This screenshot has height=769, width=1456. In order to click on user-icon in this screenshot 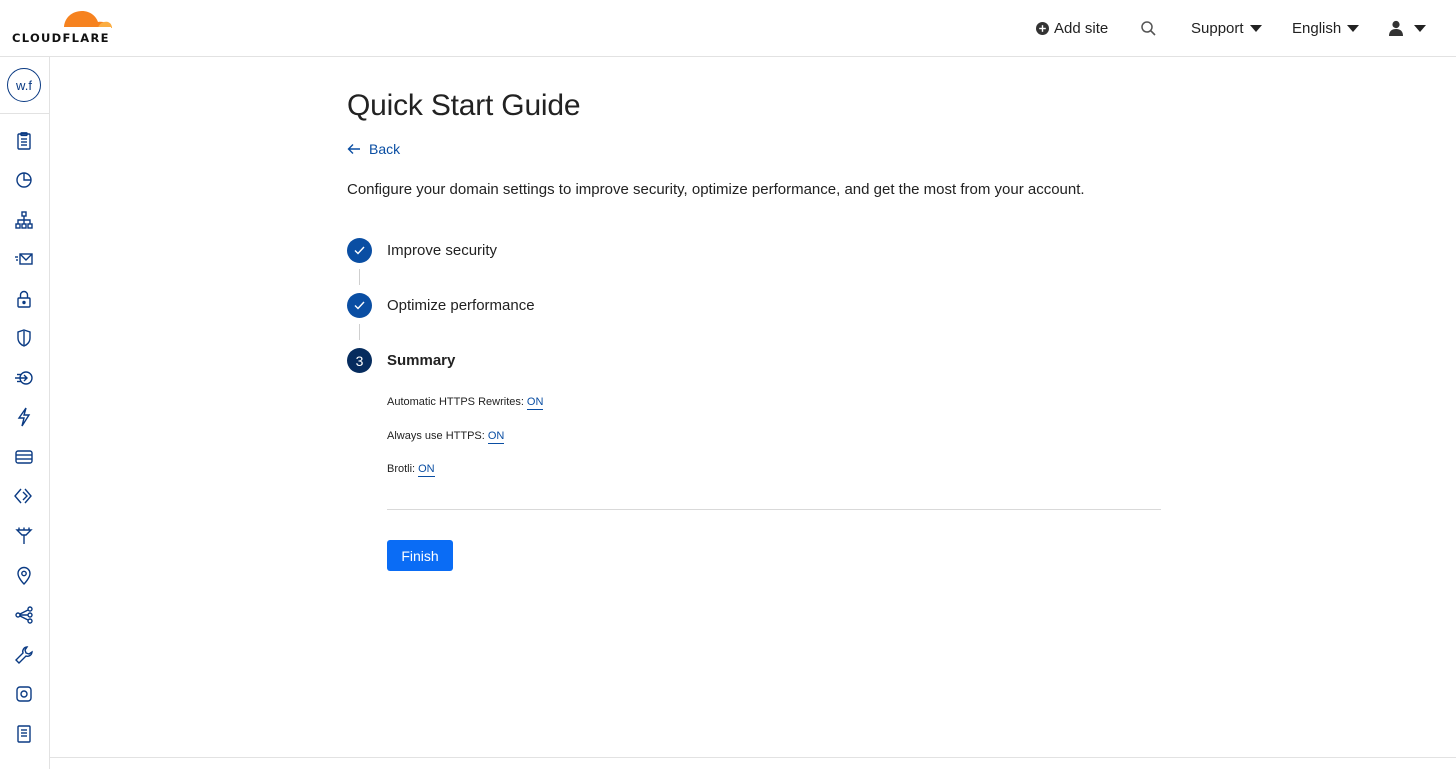, I will do `click(1396, 28)`.